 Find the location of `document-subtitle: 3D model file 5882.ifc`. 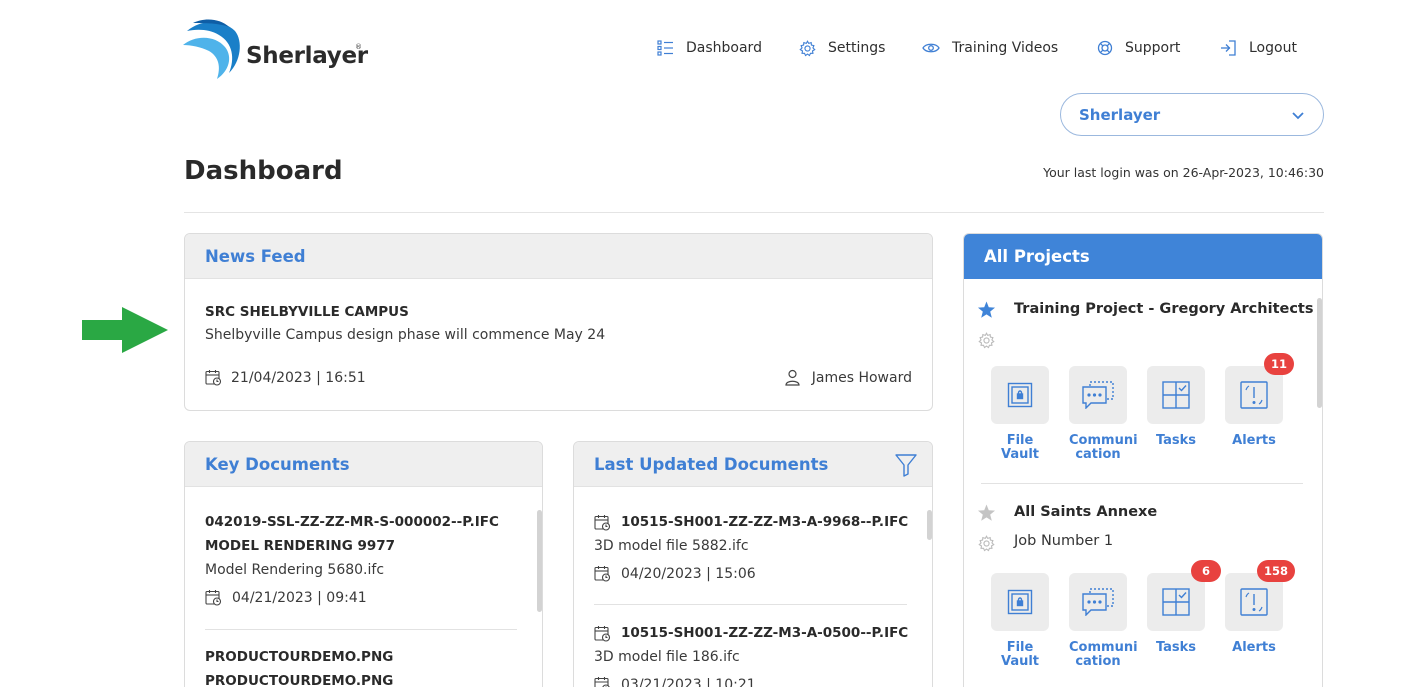

document-subtitle: 3D model file 5882.ifc is located at coordinates (671, 546).